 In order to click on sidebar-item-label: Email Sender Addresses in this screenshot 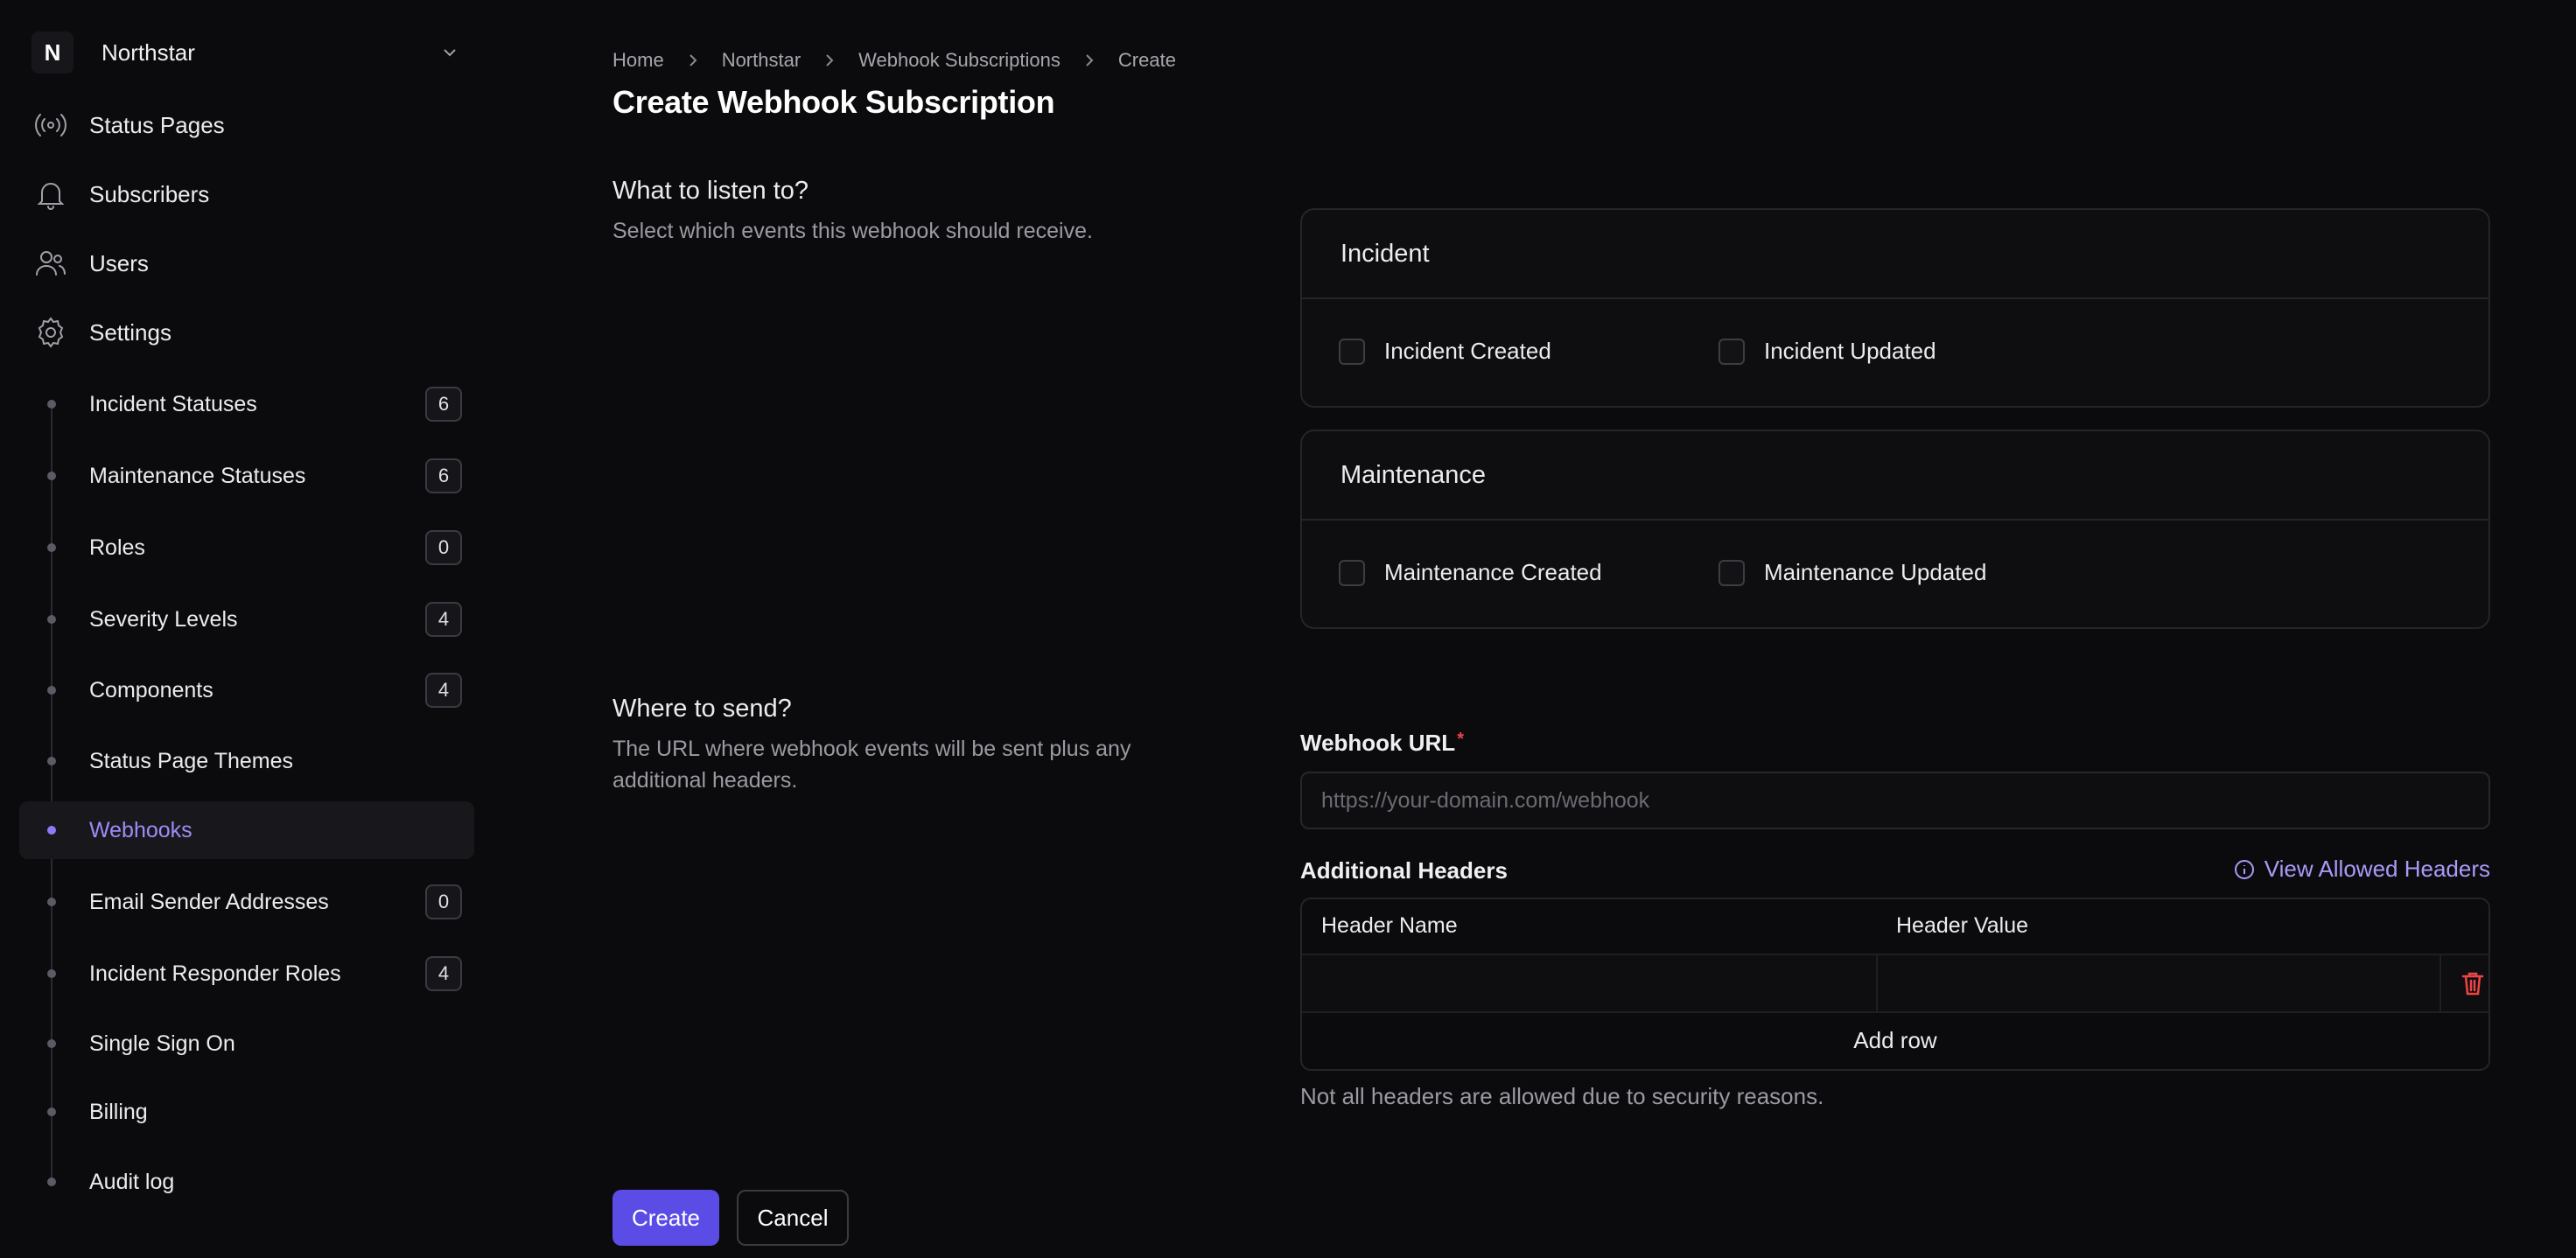, I will do `click(209, 902)`.